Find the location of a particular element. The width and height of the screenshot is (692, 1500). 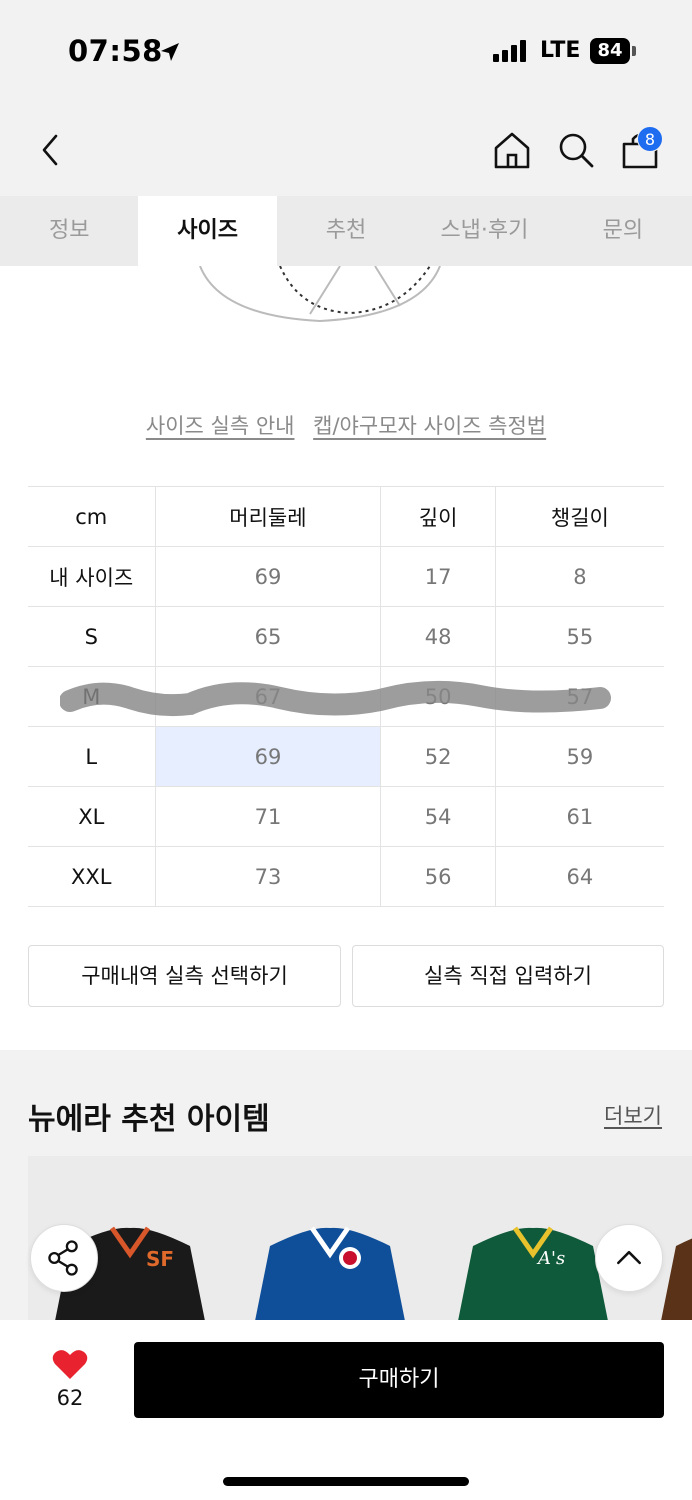

like-count: 62 is located at coordinates (70, 1398).